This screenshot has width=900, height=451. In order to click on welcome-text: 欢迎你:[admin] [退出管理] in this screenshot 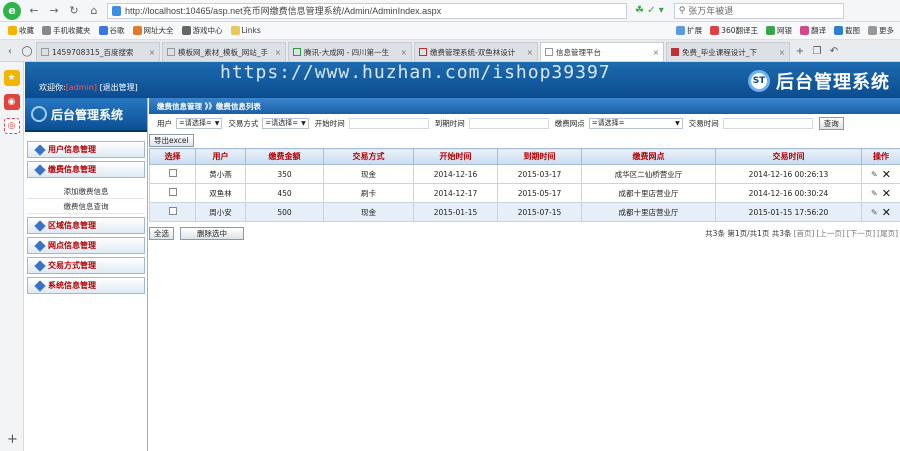, I will do `click(88, 87)`.